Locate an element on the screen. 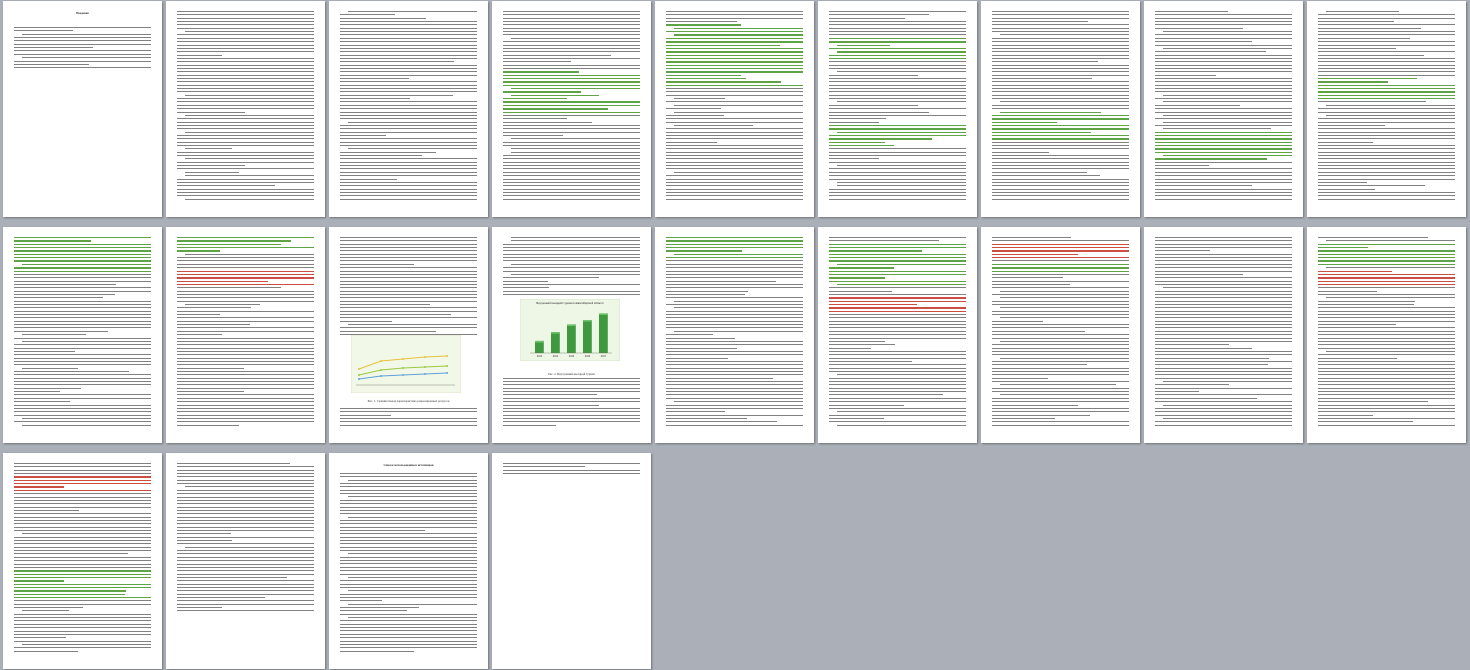  page-thumbnail-21: Список использованных источников is located at coordinates (408, 561).